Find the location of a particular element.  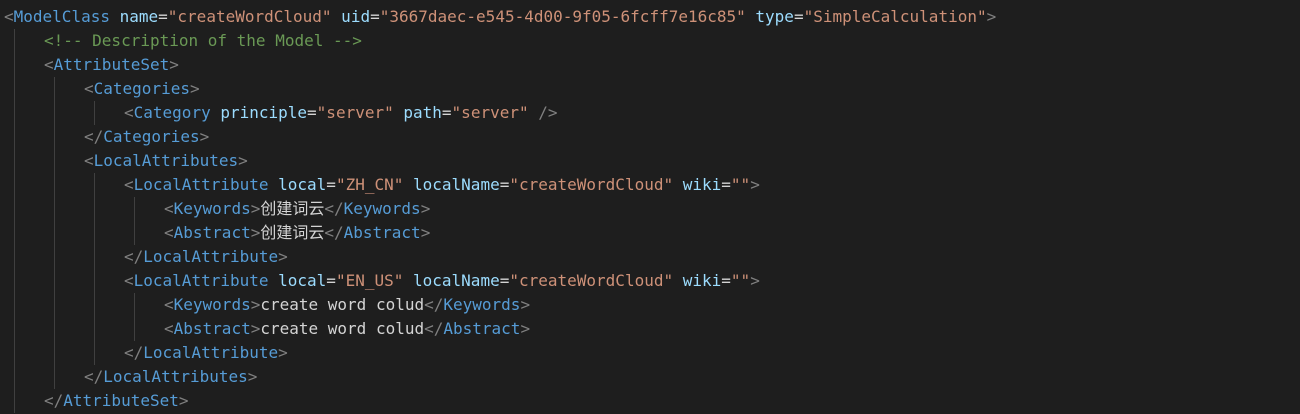

attribute-value-token: "ZH_CN" is located at coordinates (369, 184).